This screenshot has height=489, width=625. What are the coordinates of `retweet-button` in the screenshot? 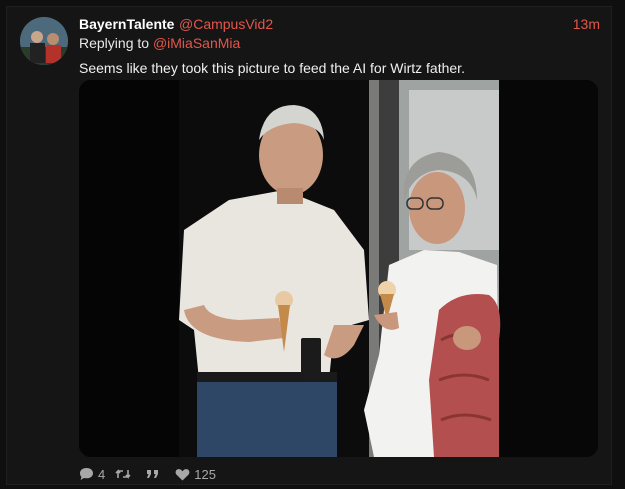 It's located at (125, 474).